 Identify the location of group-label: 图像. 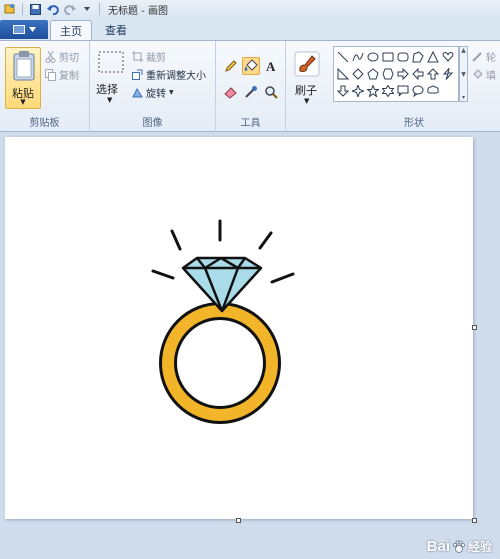
(152, 123).